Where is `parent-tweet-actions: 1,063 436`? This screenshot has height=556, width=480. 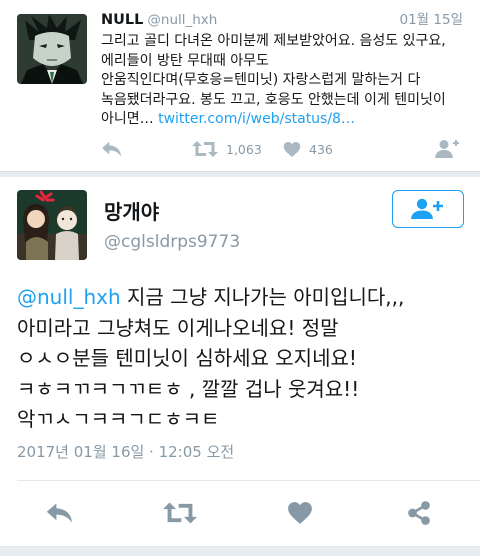
parent-tweet-actions: 1,063 436 is located at coordinates (287, 149).